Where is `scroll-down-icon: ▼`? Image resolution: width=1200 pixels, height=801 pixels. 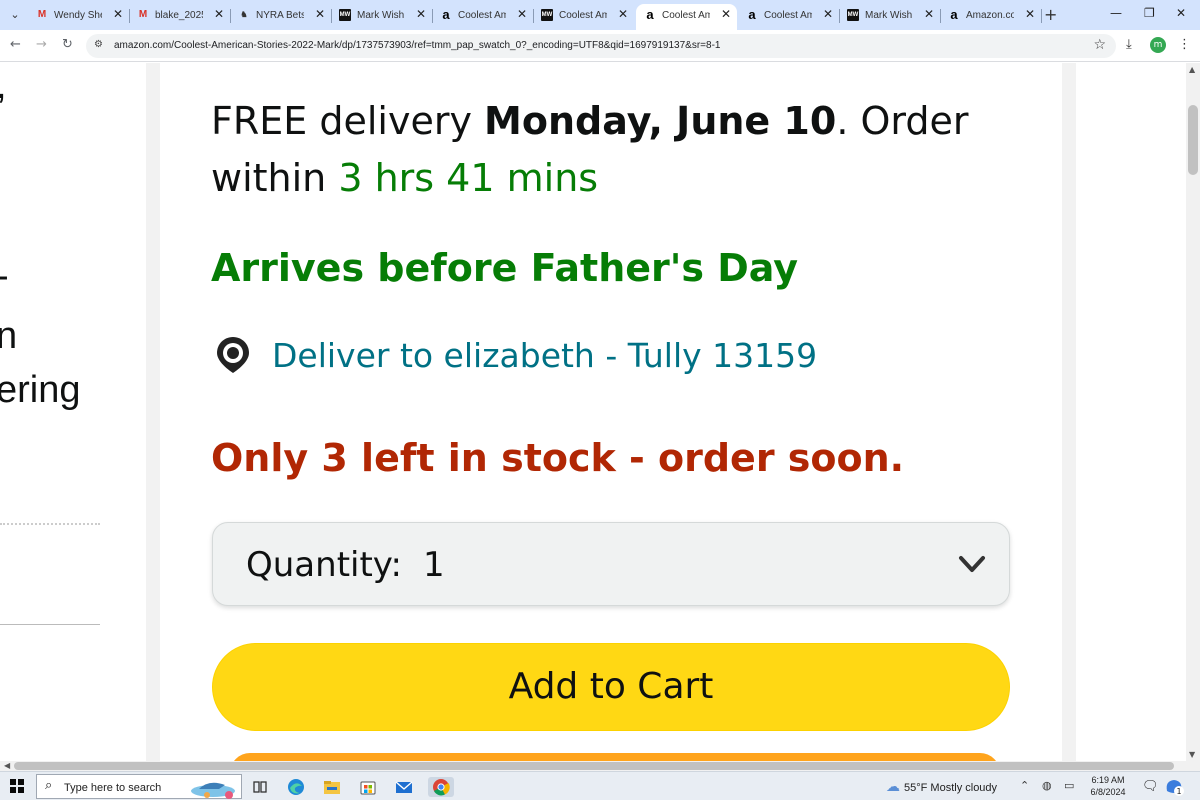 scroll-down-icon: ▼ is located at coordinates (1192, 754).